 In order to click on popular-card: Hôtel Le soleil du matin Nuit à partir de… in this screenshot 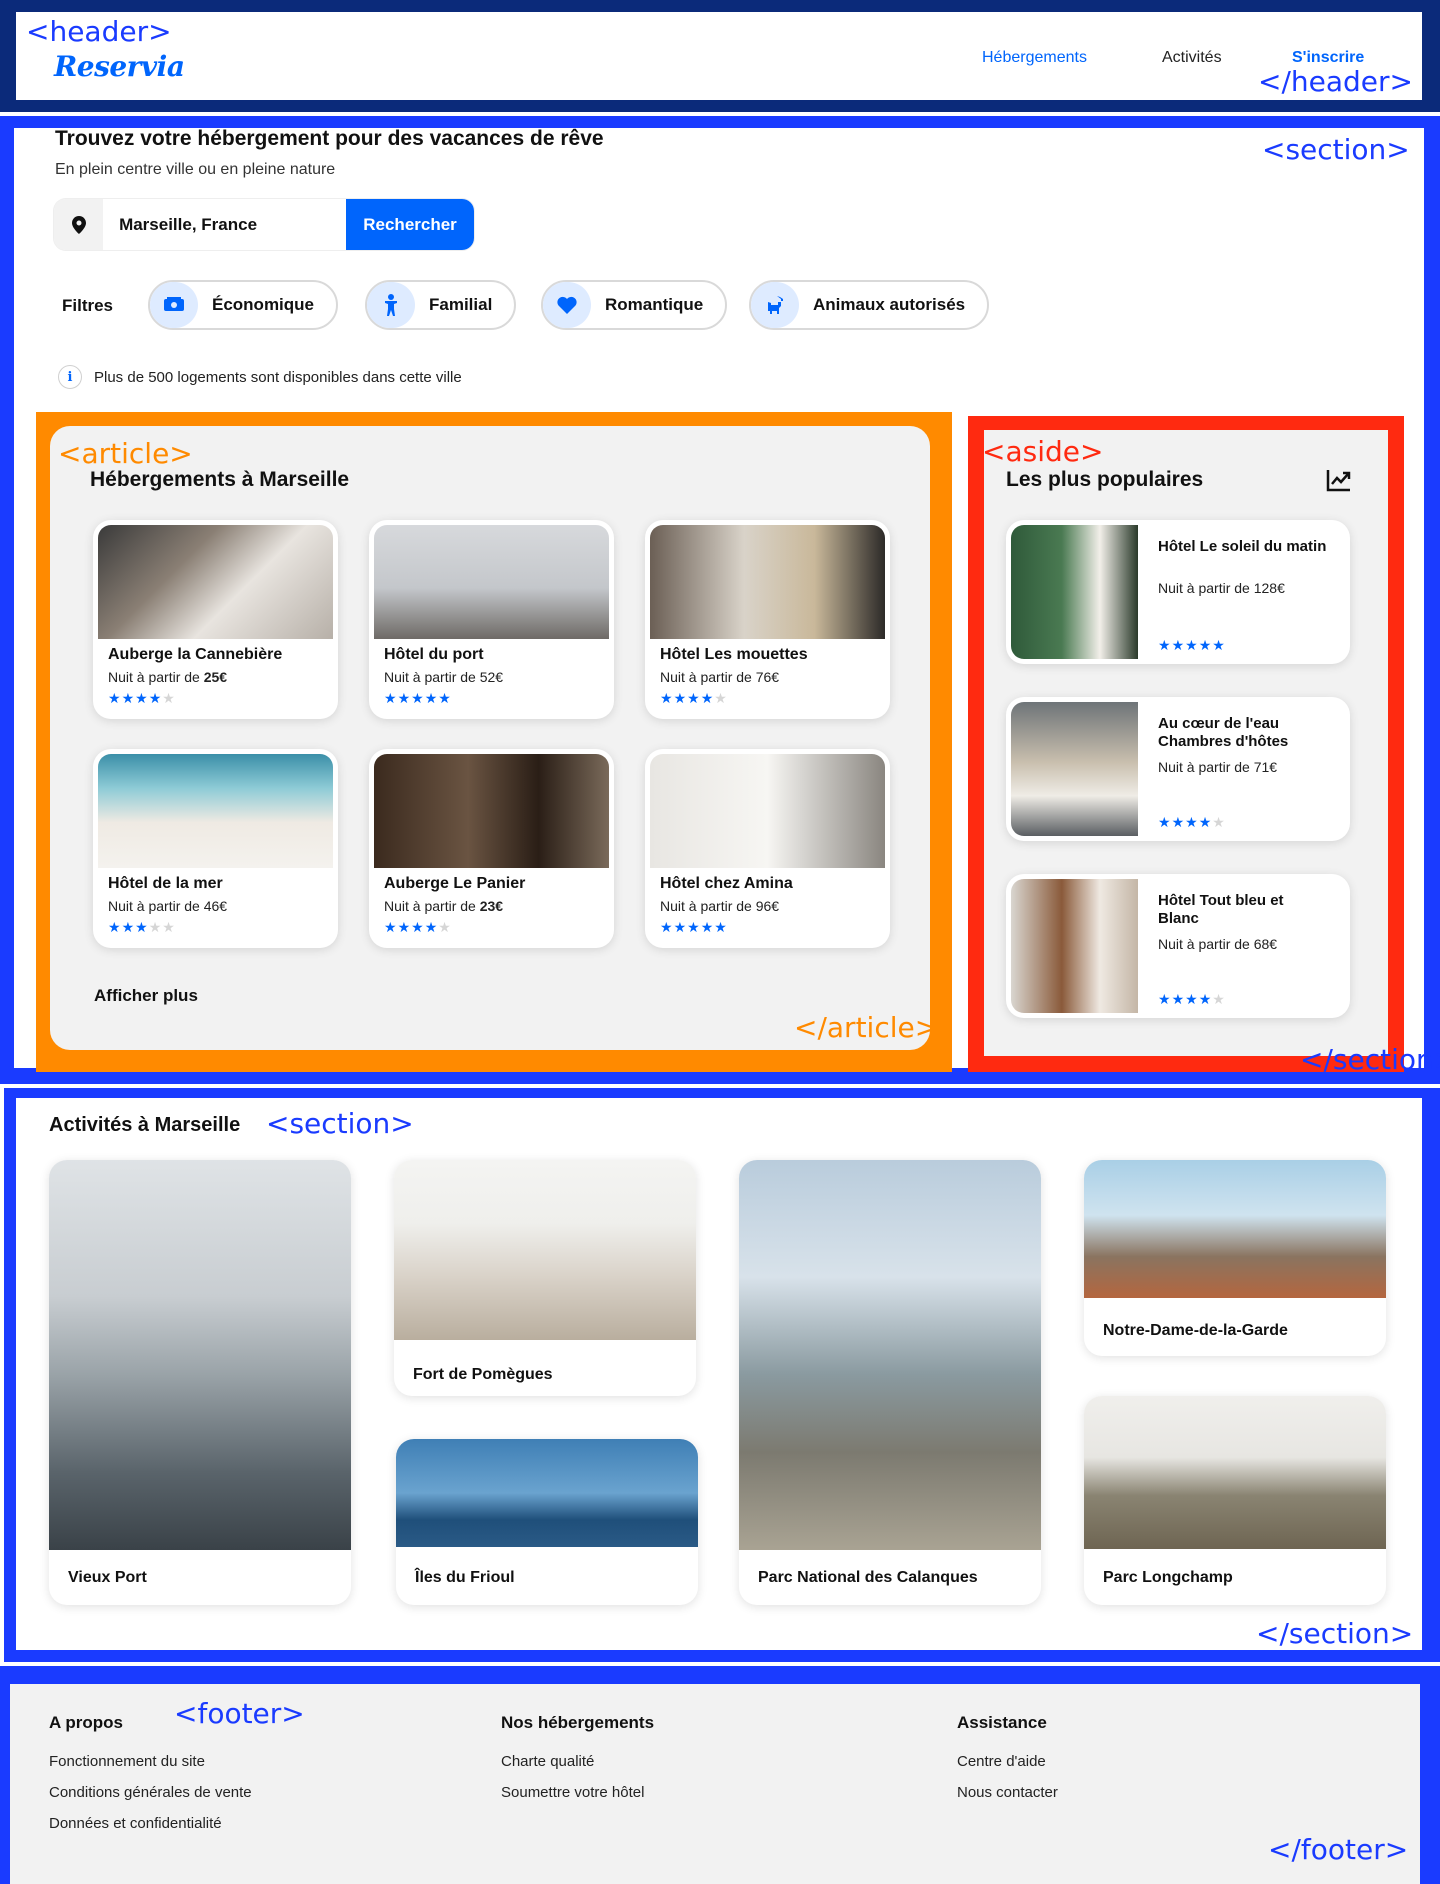, I will do `click(1178, 592)`.